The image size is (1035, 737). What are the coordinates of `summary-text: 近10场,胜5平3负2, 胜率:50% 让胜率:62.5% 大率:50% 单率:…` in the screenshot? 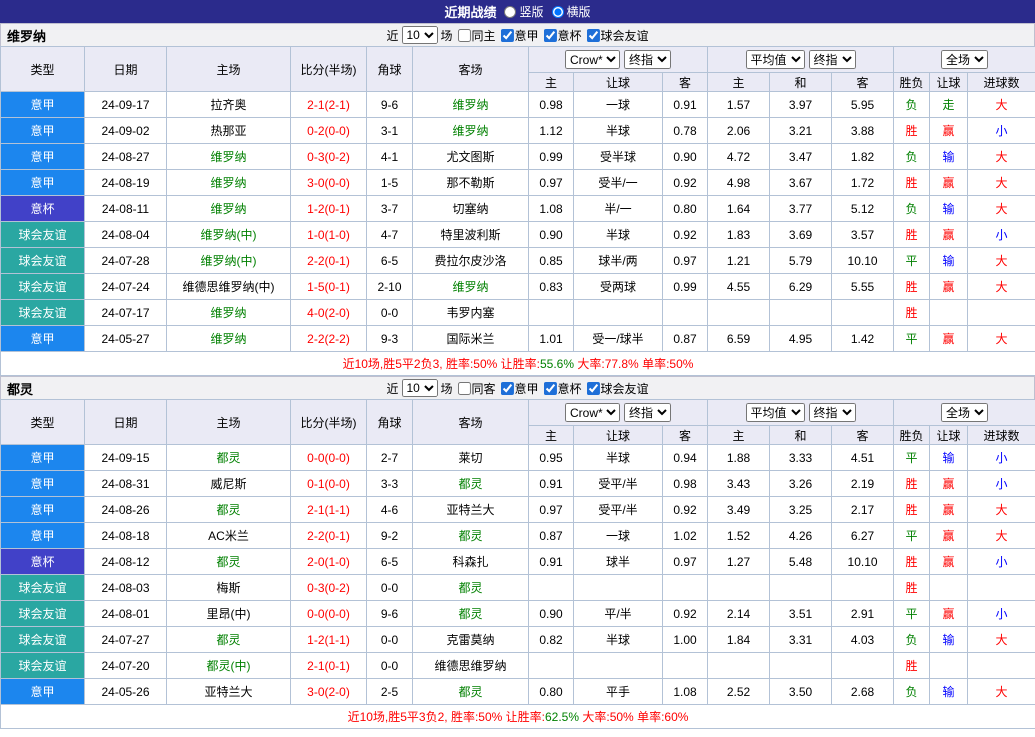 It's located at (517, 716).